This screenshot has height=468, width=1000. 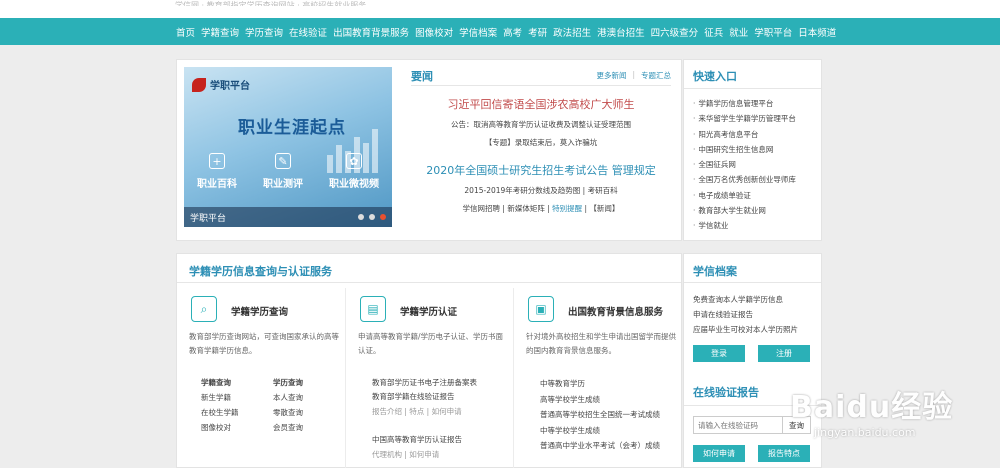 I want to click on carousel-dot-active, so click(x=383, y=217).